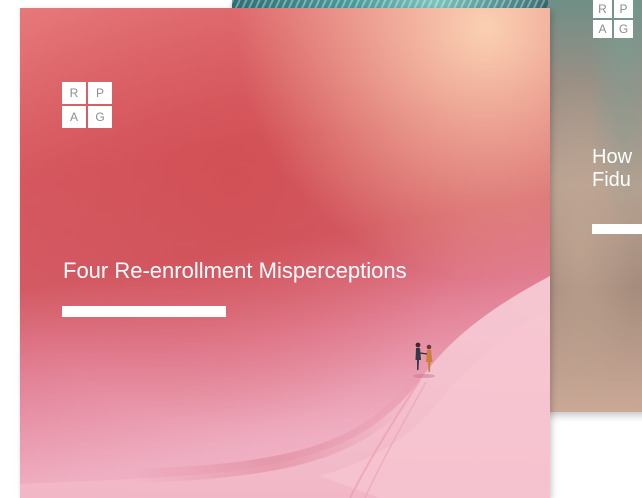 The height and width of the screenshot is (498, 642). Describe the element at coordinates (611, 180) in the screenshot. I see `slide-title-line-2: Fidu` at that location.